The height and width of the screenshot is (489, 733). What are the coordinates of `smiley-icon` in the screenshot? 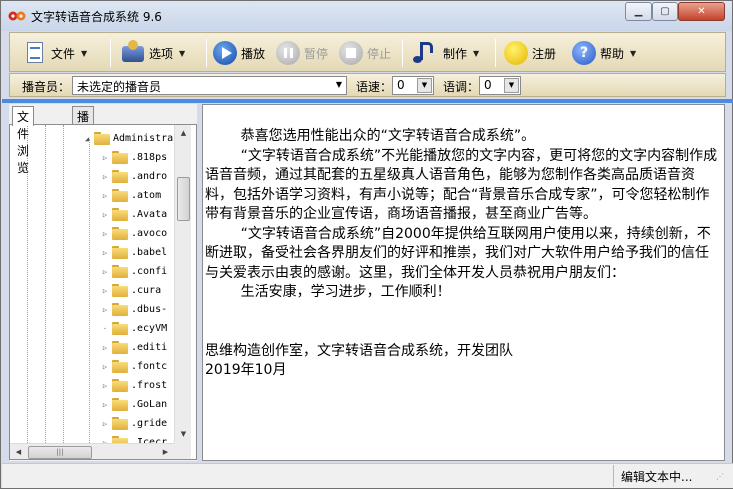 It's located at (516, 53).